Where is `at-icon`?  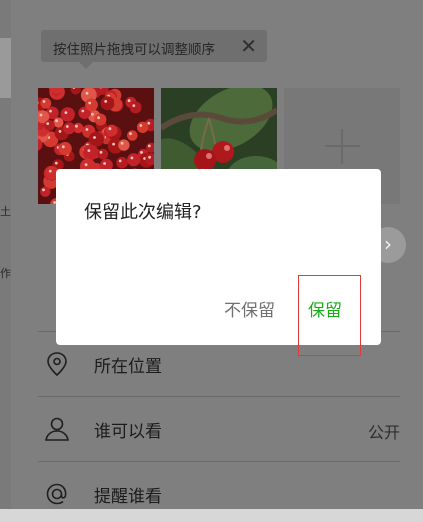 at-icon is located at coordinates (56, 494).